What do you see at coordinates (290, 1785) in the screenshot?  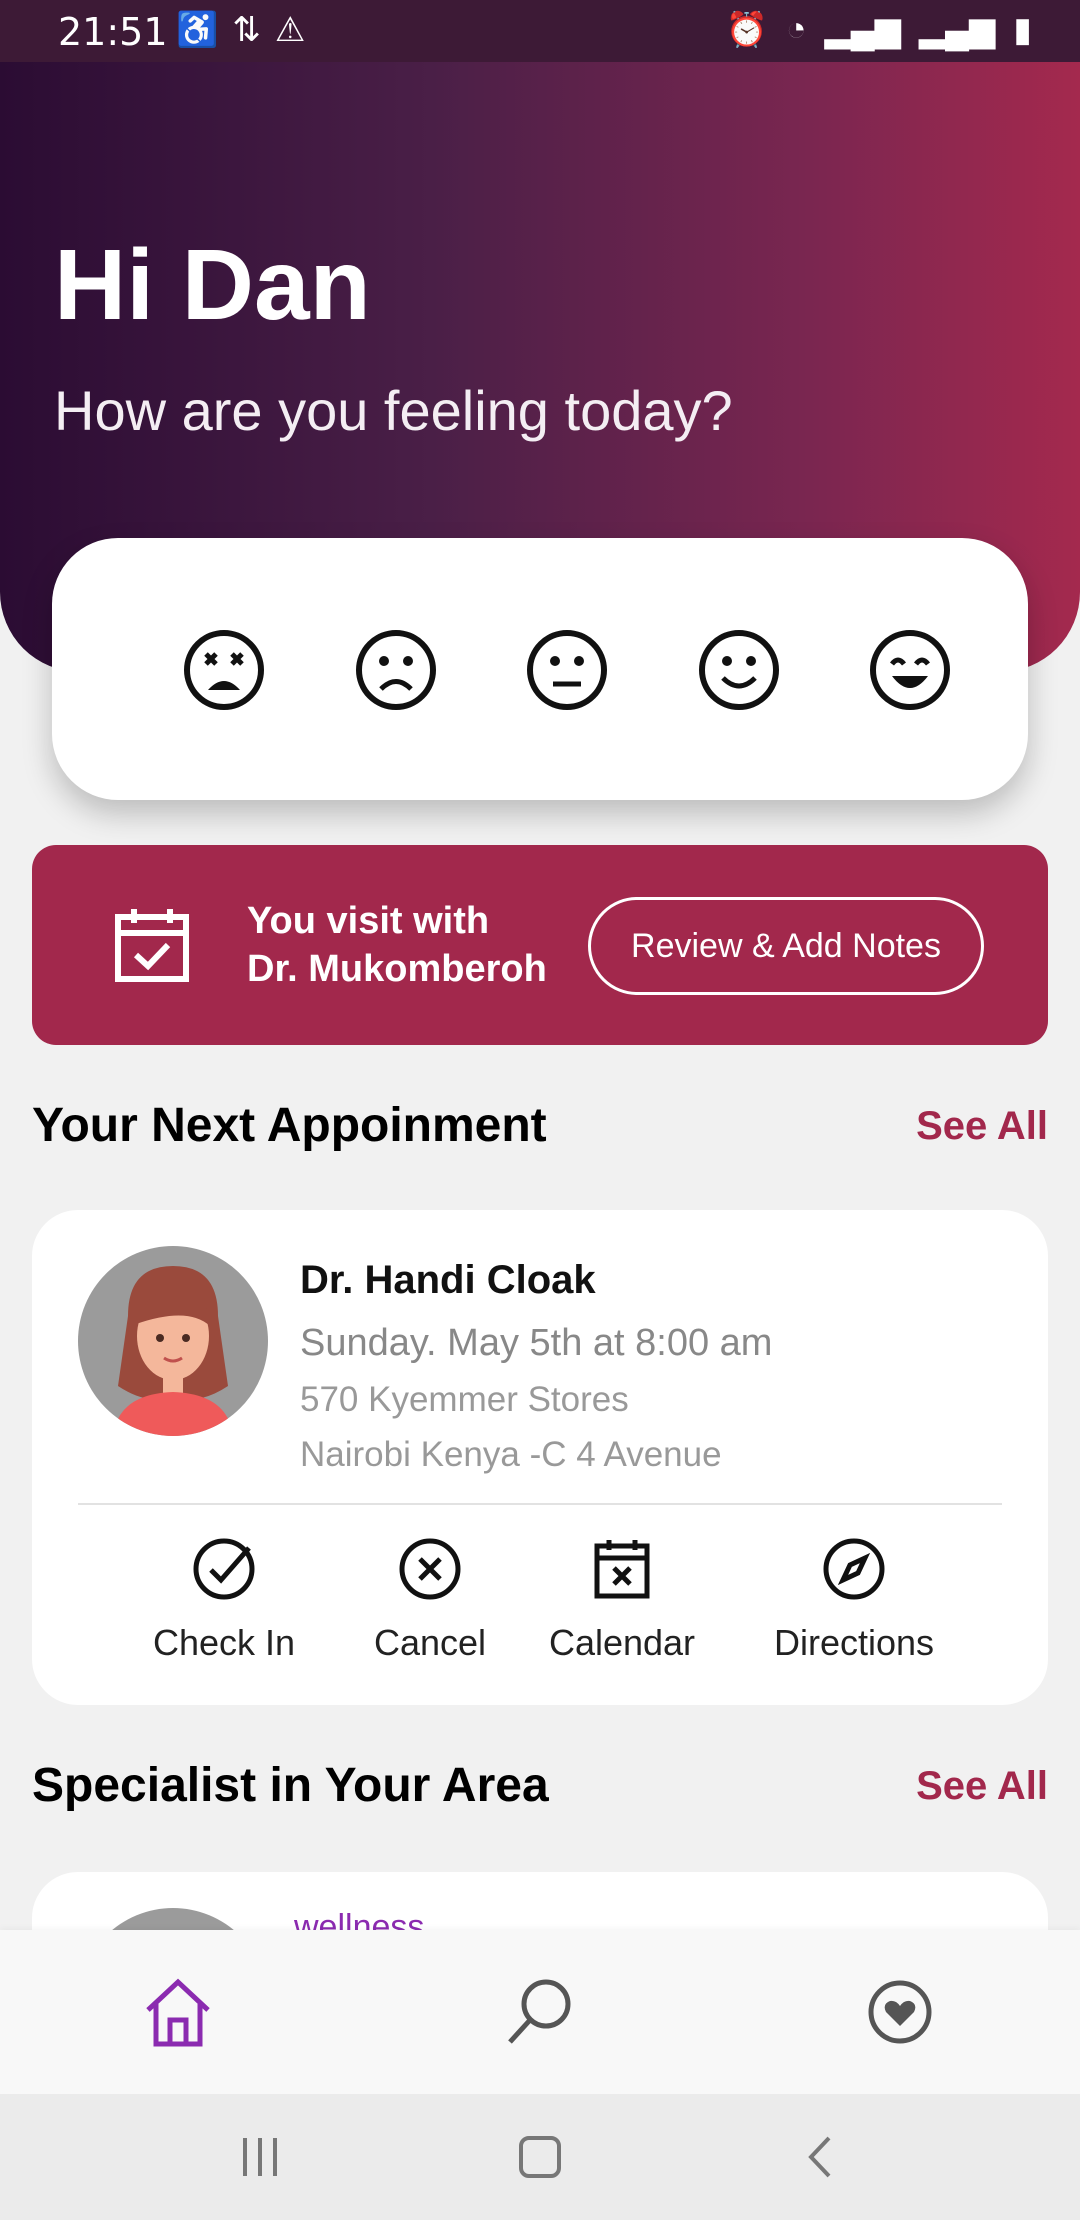 I see `specialists-title: Specialist in Your Area` at bounding box center [290, 1785].